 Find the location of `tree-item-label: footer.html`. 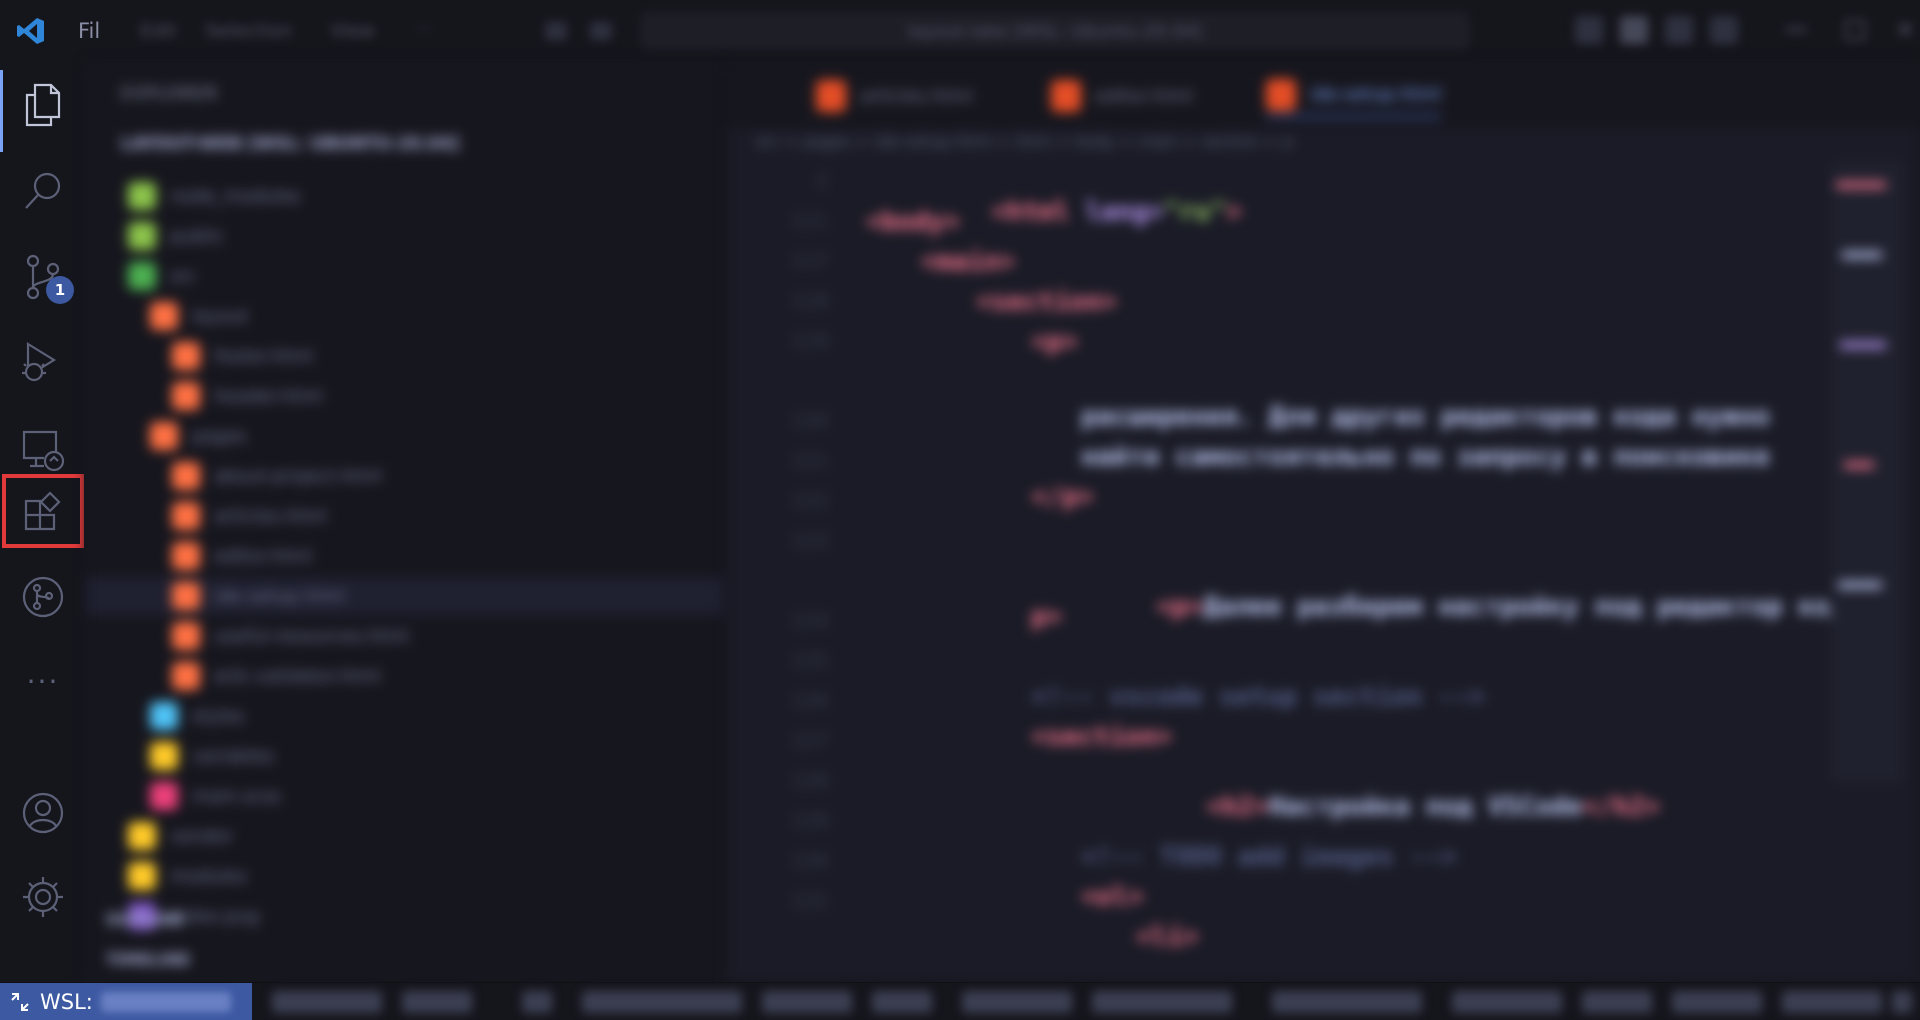

tree-item-label: footer.html is located at coordinates (263, 356).